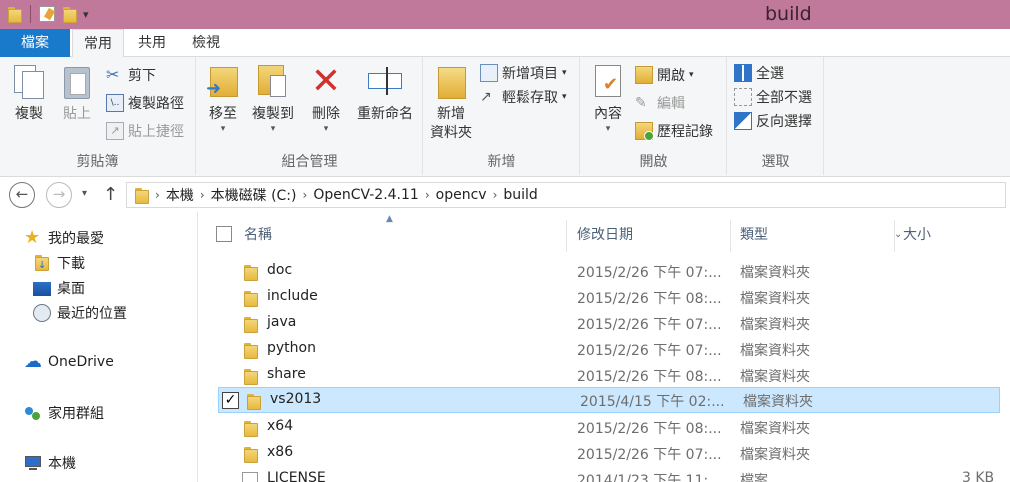 The width and height of the screenshot is (1010, 482). I want to click on column-menu-chevron-icon: ⌄, so click(898, 235).